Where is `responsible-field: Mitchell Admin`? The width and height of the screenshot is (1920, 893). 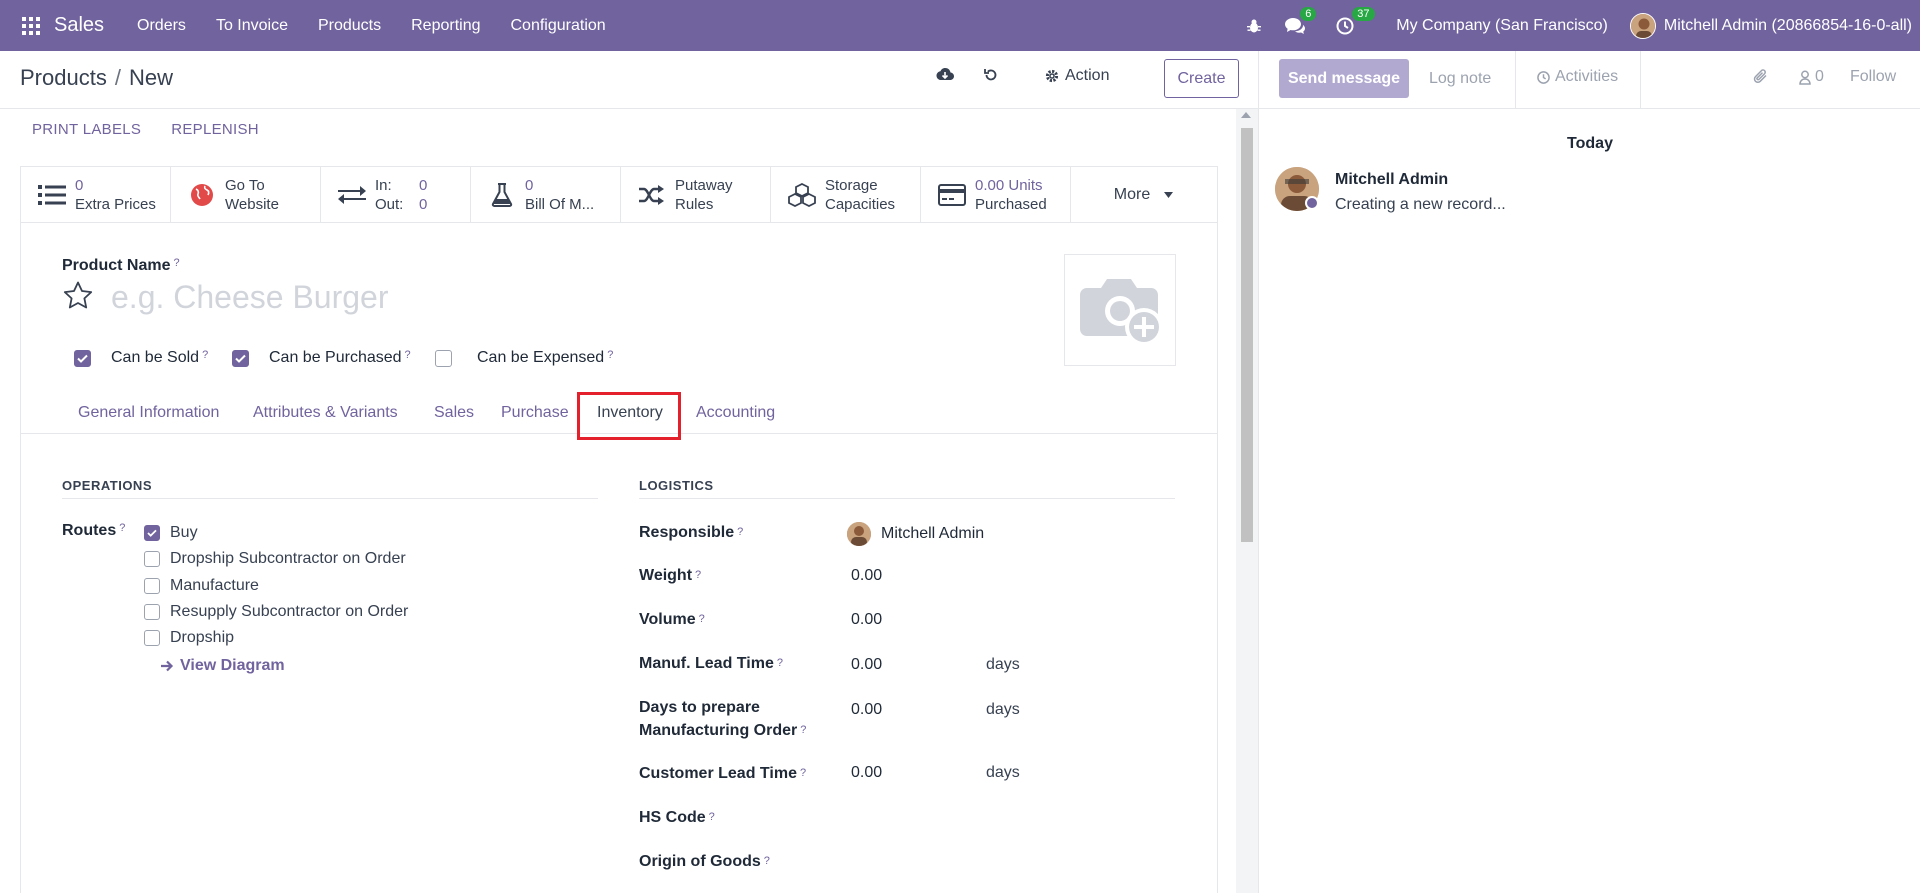 responsible-field: Mitchell Admin is located at coordinates (915, 534).